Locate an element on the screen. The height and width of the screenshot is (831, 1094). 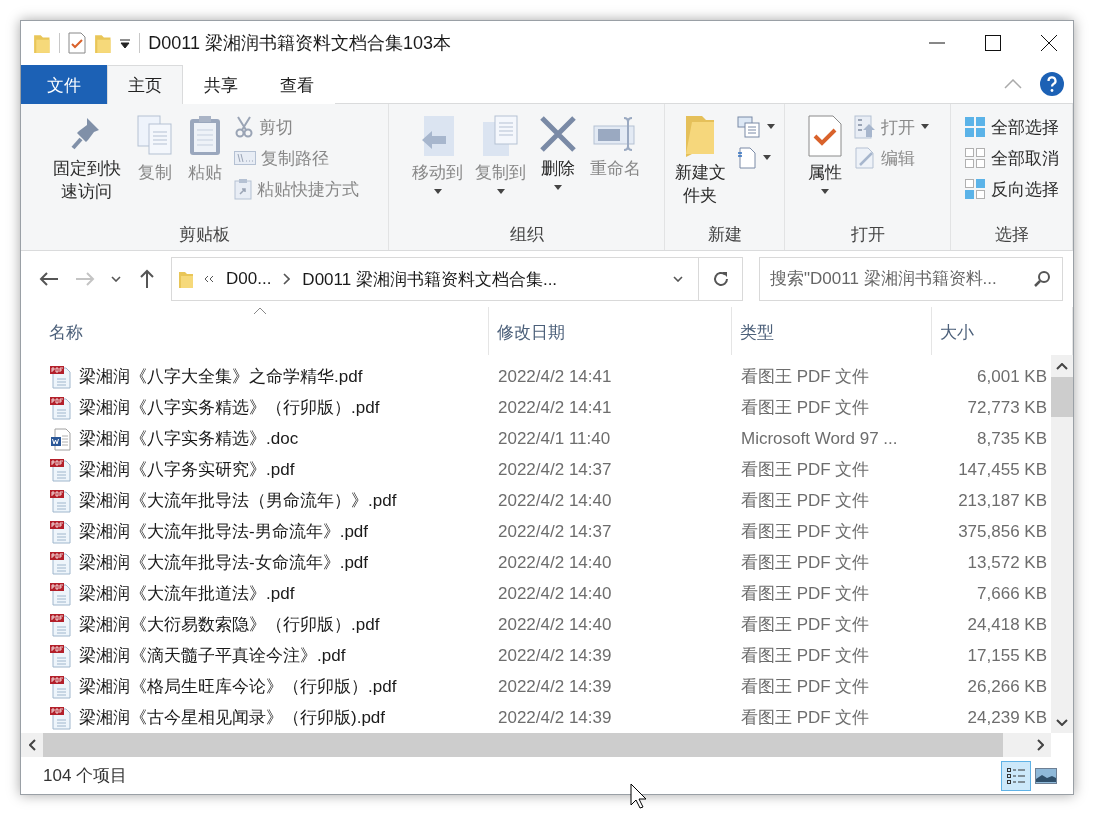
maximize-icon is located at coordinates (993, 43).